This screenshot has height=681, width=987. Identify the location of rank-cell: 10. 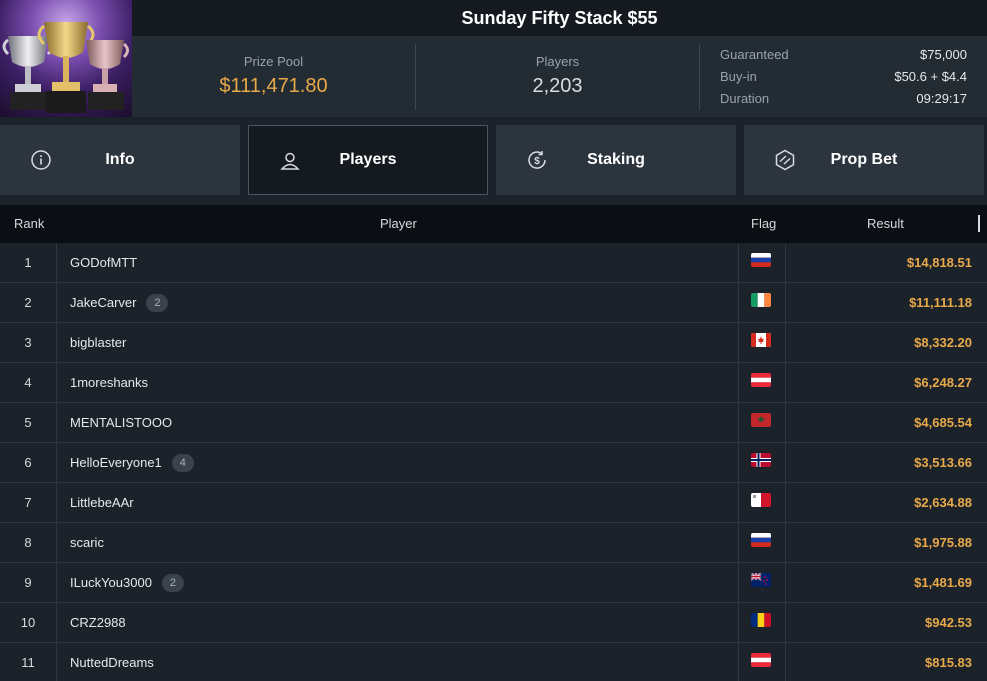
(28, 622).